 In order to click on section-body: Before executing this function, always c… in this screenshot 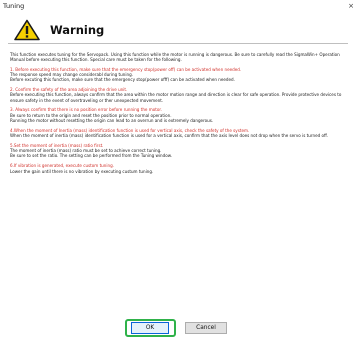, I will do `click(176, 97)`.